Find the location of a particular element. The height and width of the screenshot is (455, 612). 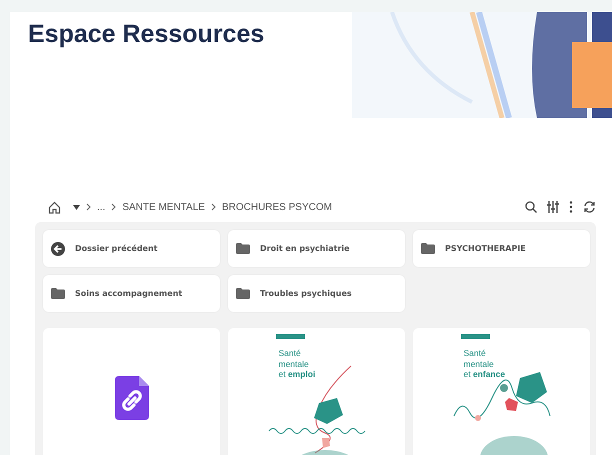

breadcrumb-item: SANTE MENTALE is located at coordinates (163, 207).